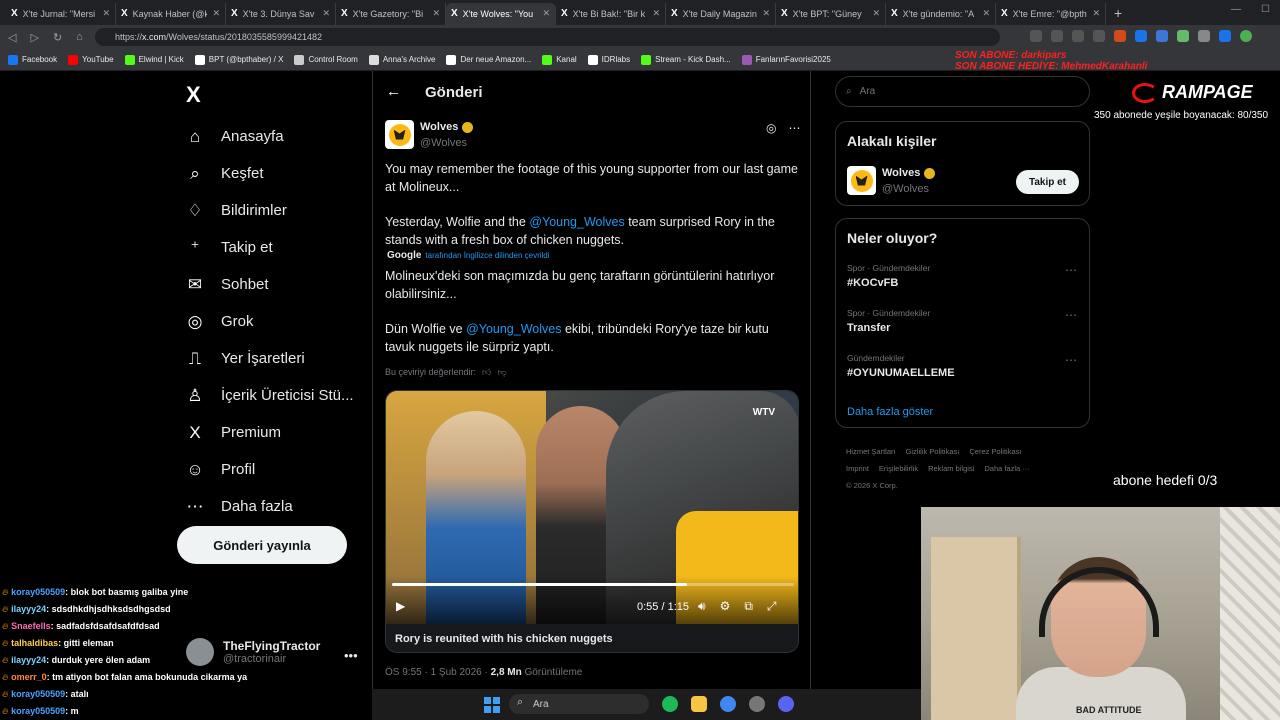 The width and height of the screenshot is (1280, 720). I want to click on translation-note: tarafından İngilizce dilinden çevrildi, so click(487, 255).